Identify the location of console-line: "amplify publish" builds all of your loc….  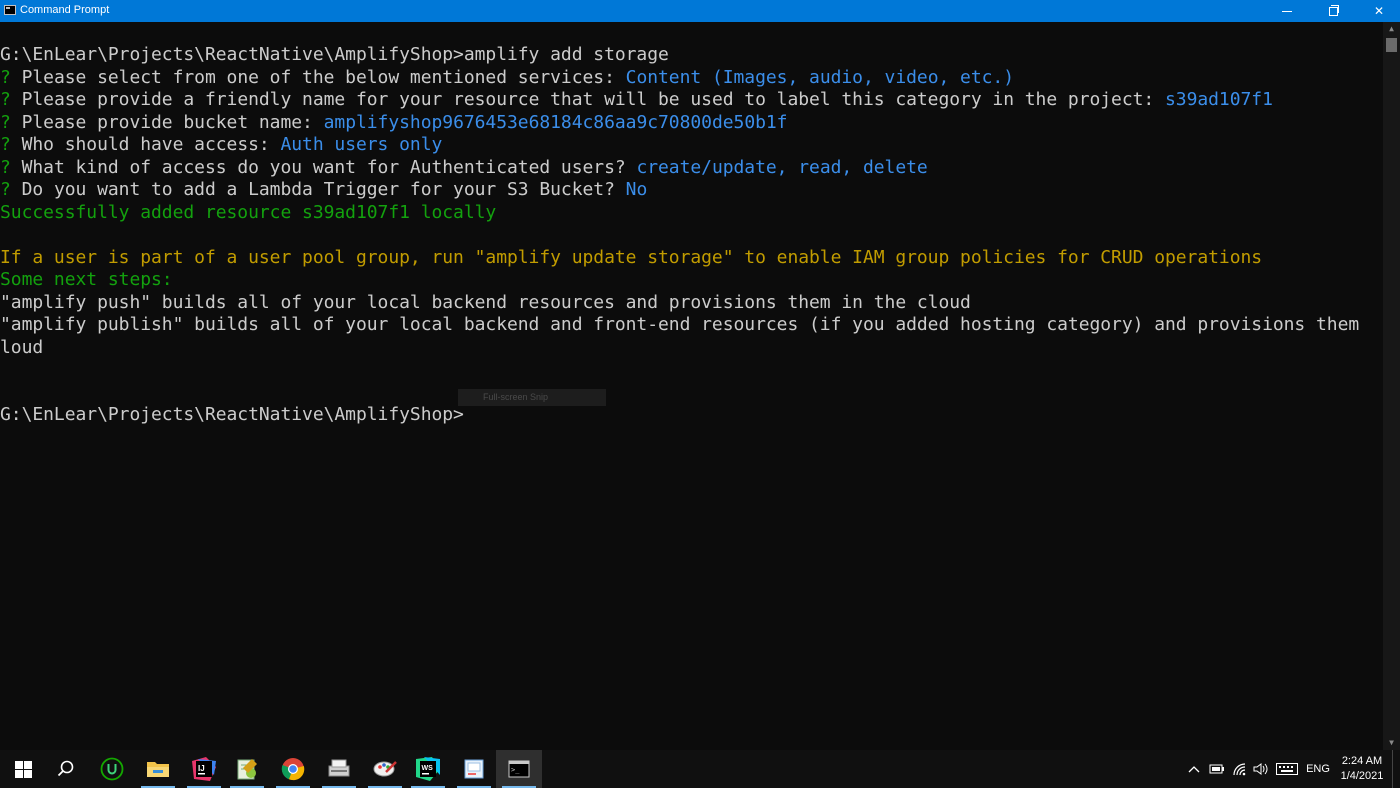
(679, 325).